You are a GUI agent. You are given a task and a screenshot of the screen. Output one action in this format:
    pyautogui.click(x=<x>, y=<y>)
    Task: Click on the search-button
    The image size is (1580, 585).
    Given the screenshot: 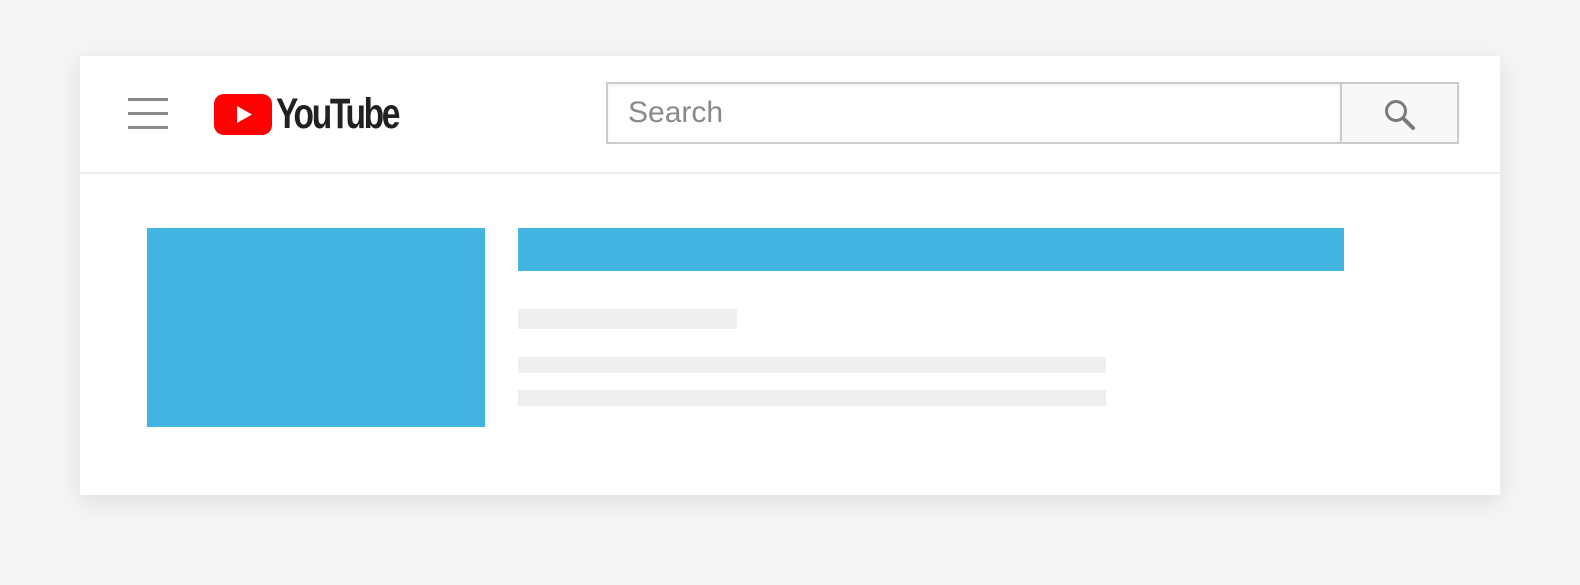 What is the action you would take?
    pyautogui.click(x=1399, y=113)
    